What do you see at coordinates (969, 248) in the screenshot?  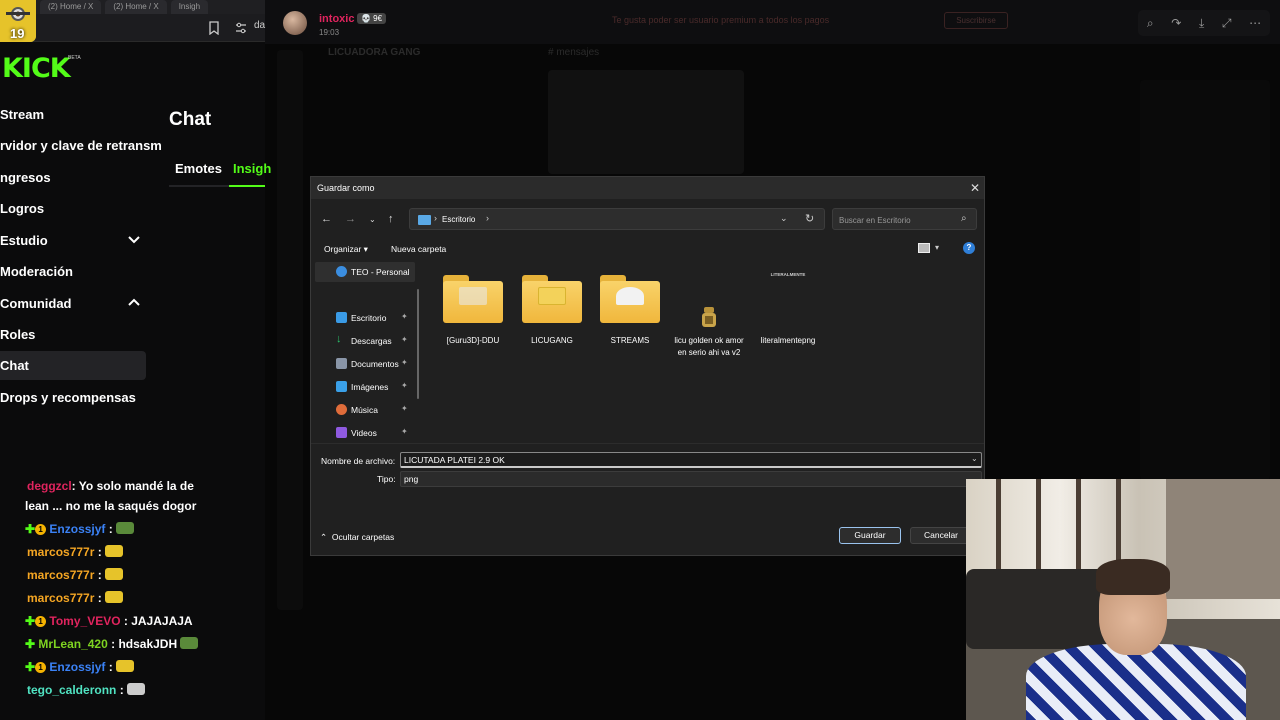 I see `help-icon: ?` at bounding box center [969, 248].